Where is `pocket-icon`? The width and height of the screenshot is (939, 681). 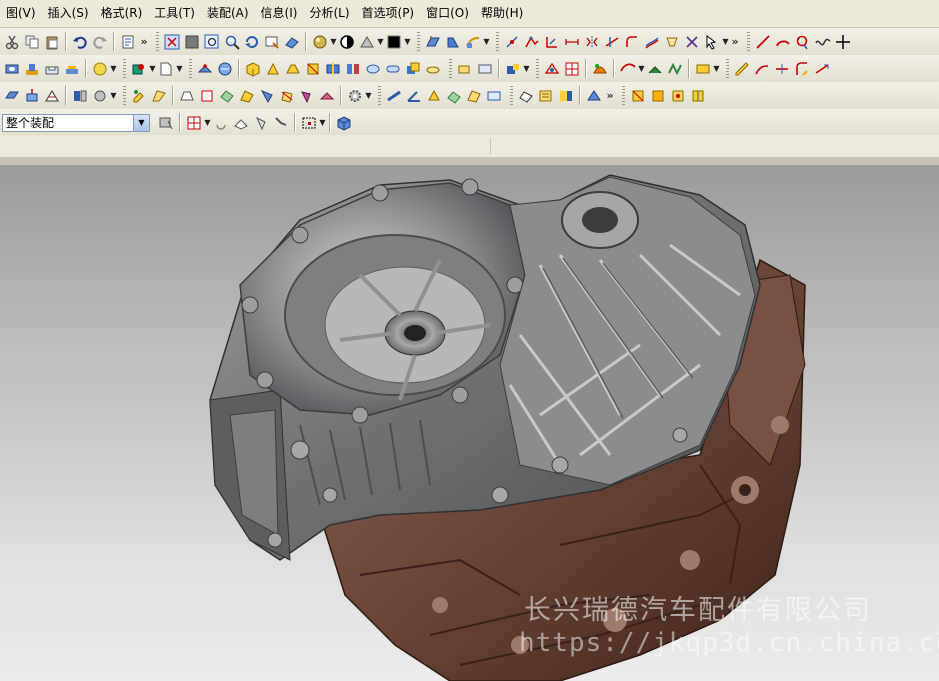 pocket-icon is located at coordinates (52, 69).